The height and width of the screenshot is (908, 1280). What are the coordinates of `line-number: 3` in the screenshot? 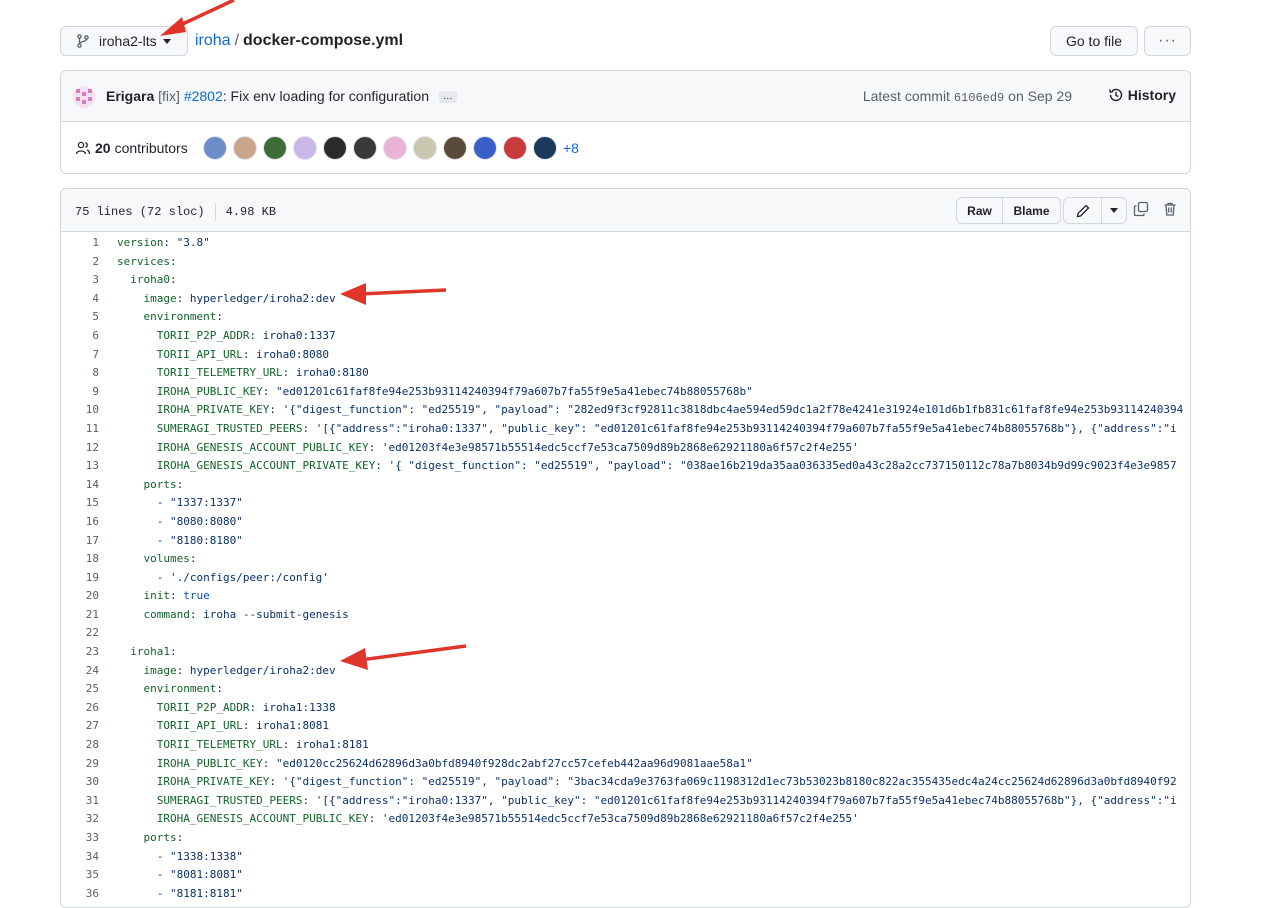 It's located at (80, 280).